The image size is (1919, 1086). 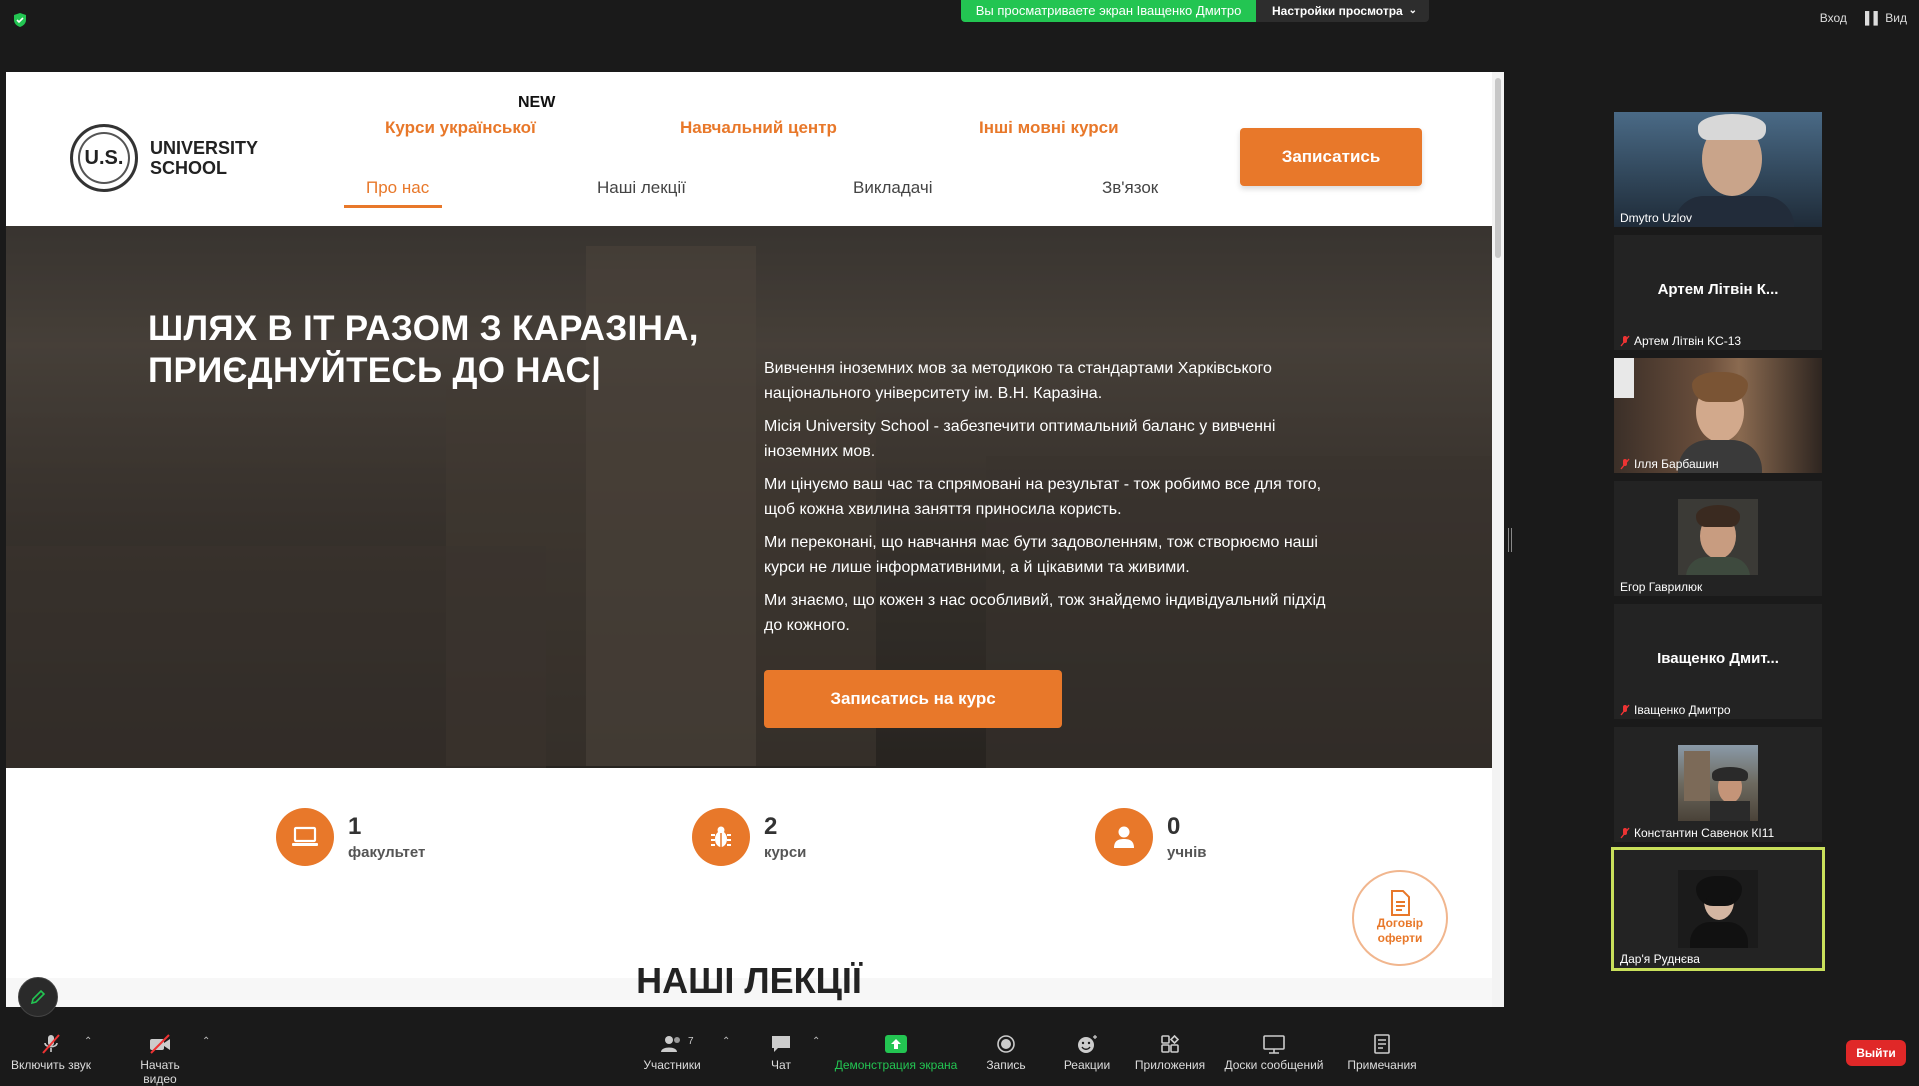 I want to click on leave-meeting-button: Выйти, so click(x=1876, y=1053).